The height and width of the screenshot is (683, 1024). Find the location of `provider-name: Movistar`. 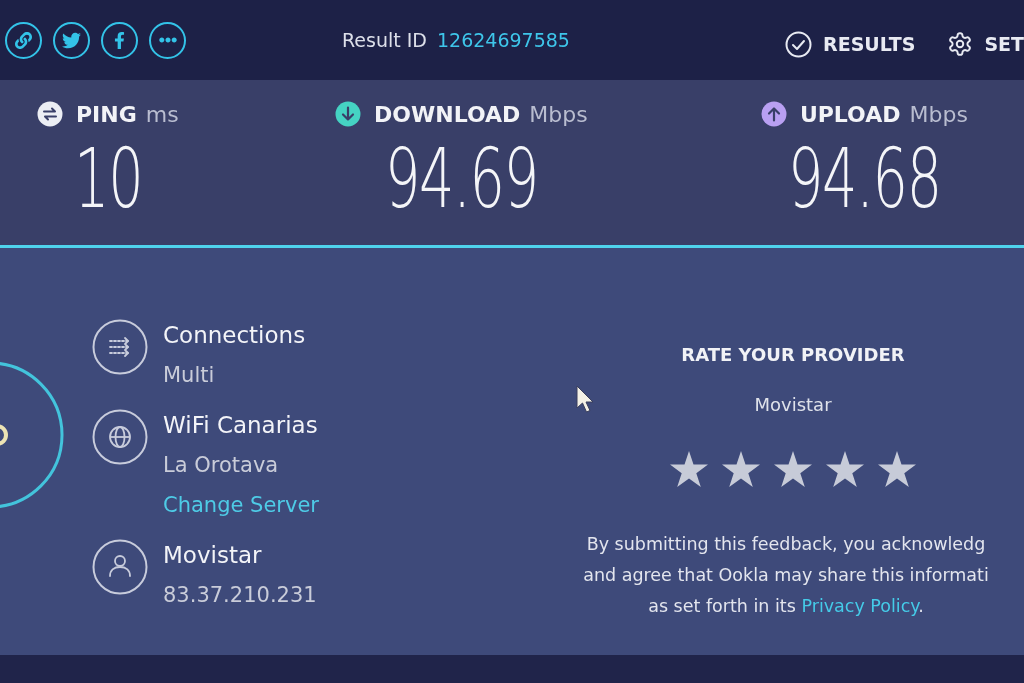

provider-name: Movistar is located at coordinates (793, 405).